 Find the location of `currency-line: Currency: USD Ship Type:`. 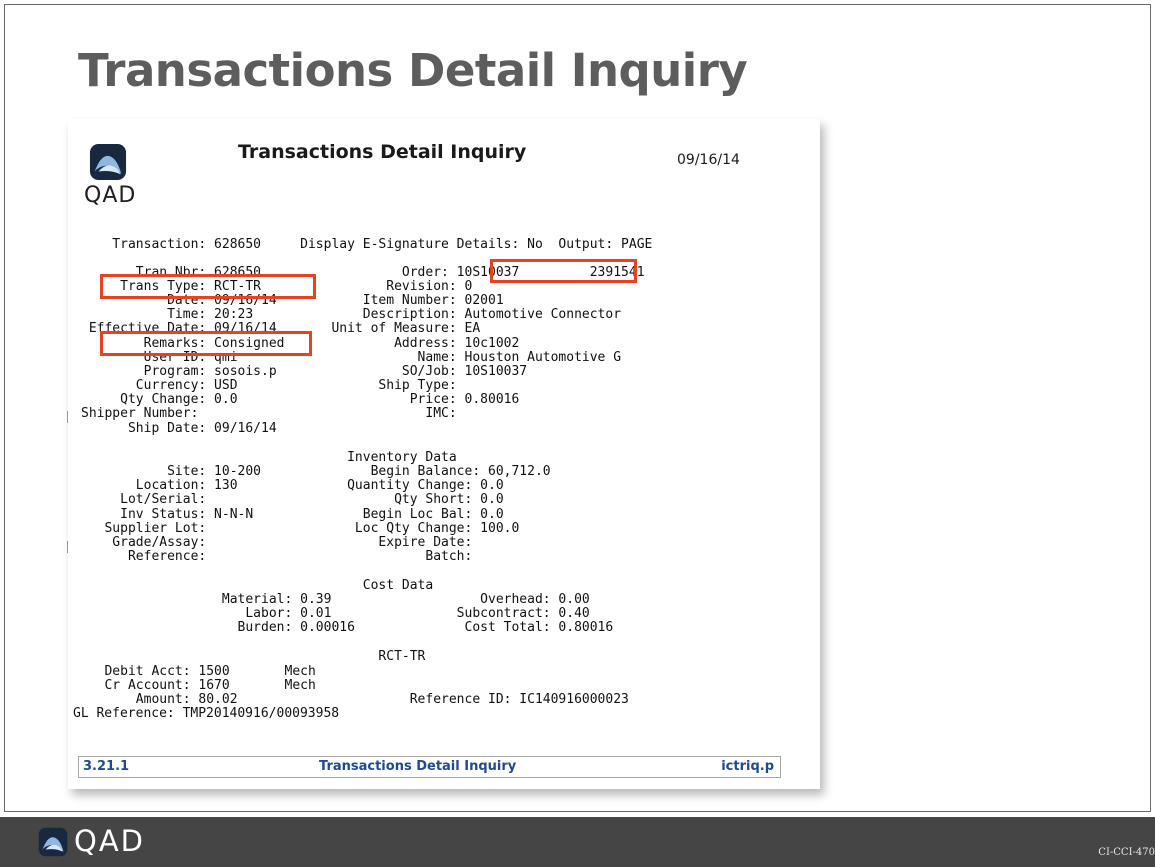

currency-line: Currency: USD Ship Type: is located at coordinates (269, 385).